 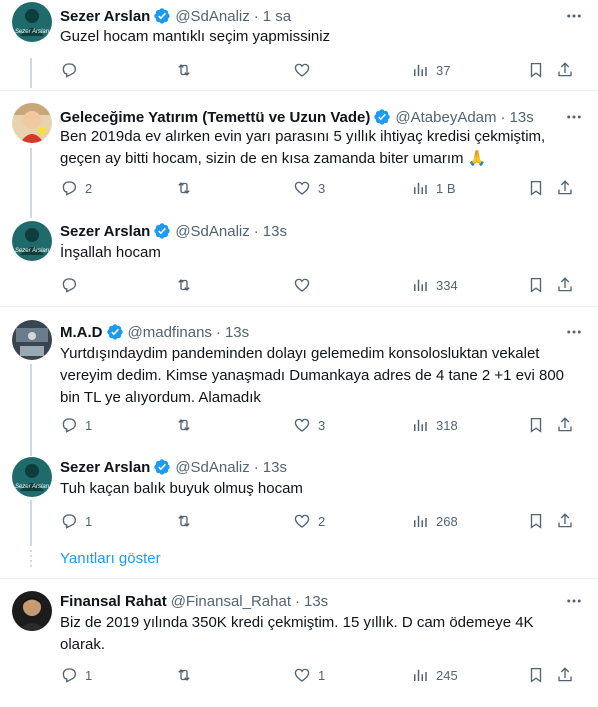 What do you see at coordinates (434, 675) in the screenshot?
I see `views-button: 245` at bounding box center [434, 675].